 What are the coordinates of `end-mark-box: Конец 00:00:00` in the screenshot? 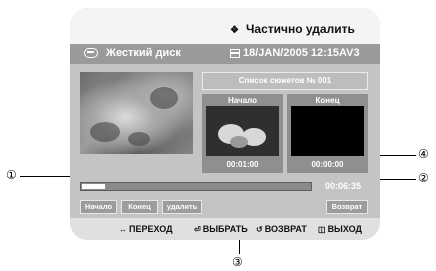 It's located at (327, 133).